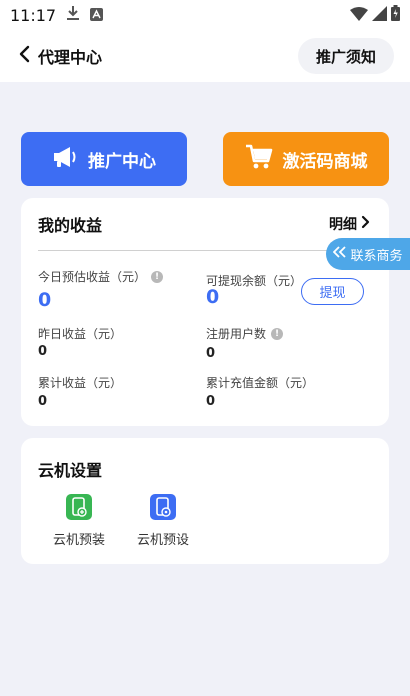 The width and height of the screenshot is (410, 696). What do you see at coordinates (205, 15) in the screenshot?
I see `status-bar: 11:17` at bounding box center [205, 15].